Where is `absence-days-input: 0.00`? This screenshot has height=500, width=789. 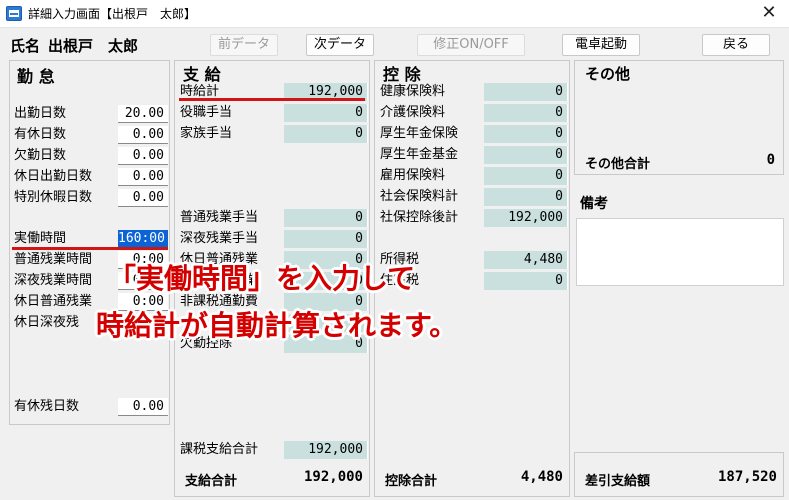 absence-days-input: 0.00 is located at coordinates (143, 156).